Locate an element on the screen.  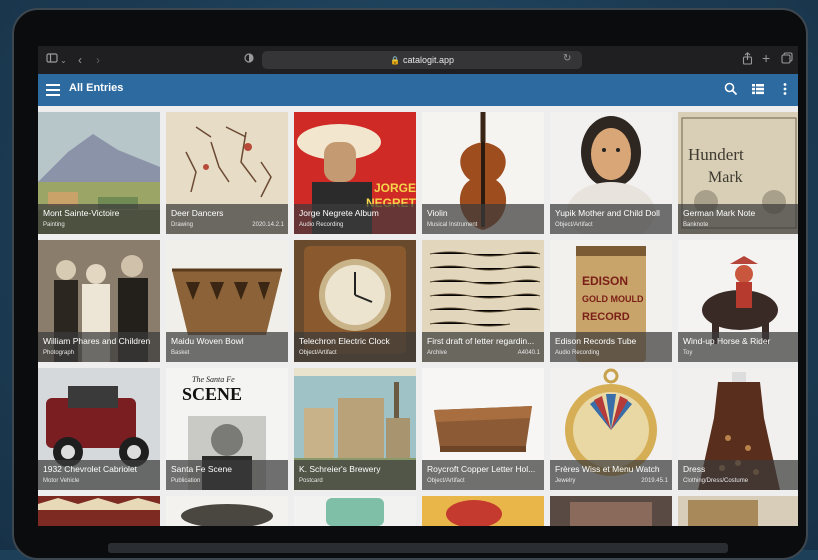
address-bar: 🔒 catalogit.app is located at coordinates (422, 60).